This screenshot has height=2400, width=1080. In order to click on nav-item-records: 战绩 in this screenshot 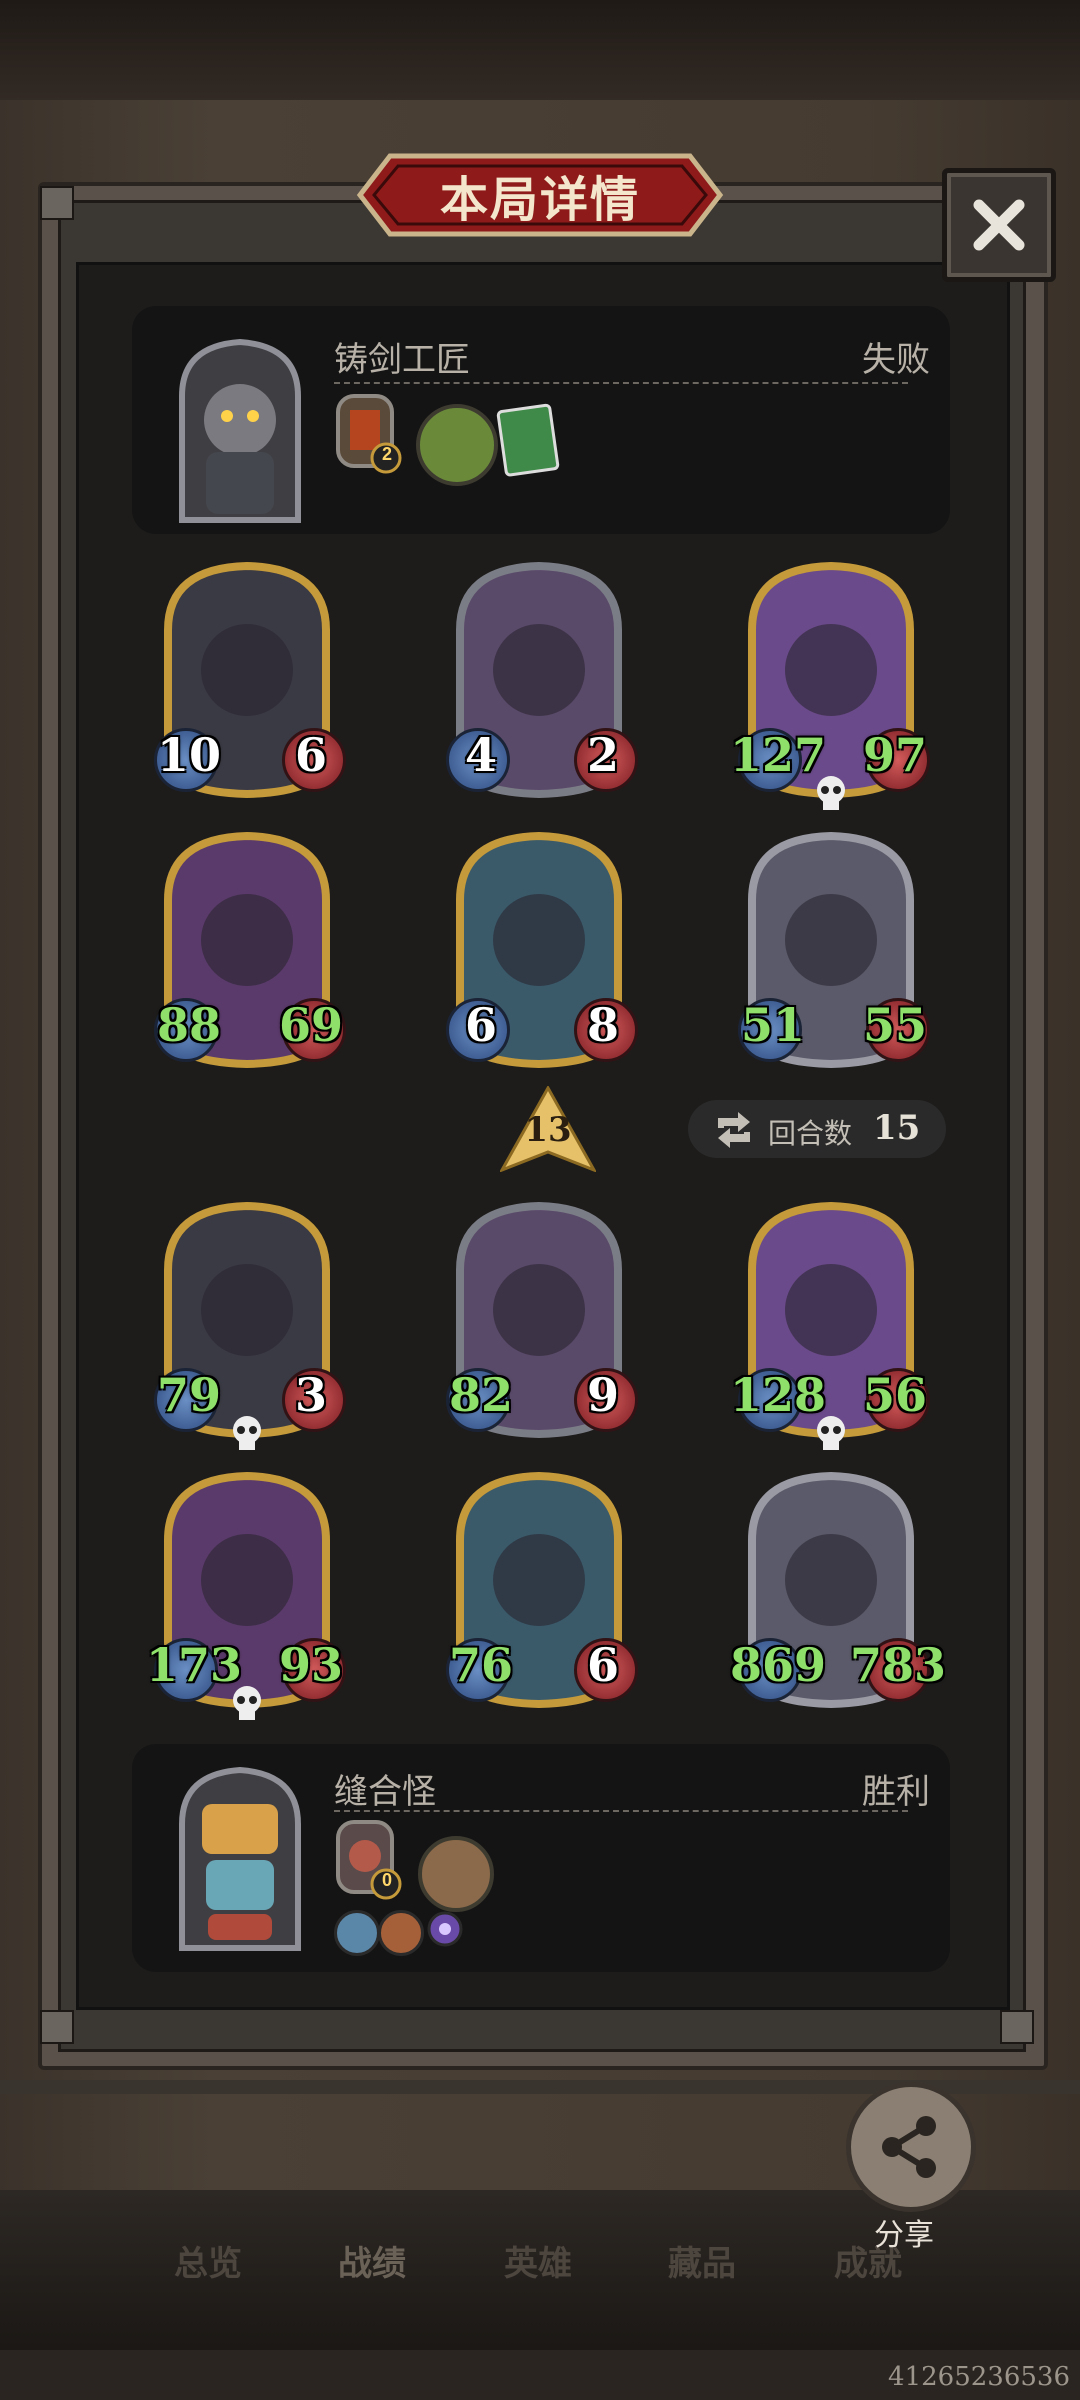, I will do `click(372, 2260)`.